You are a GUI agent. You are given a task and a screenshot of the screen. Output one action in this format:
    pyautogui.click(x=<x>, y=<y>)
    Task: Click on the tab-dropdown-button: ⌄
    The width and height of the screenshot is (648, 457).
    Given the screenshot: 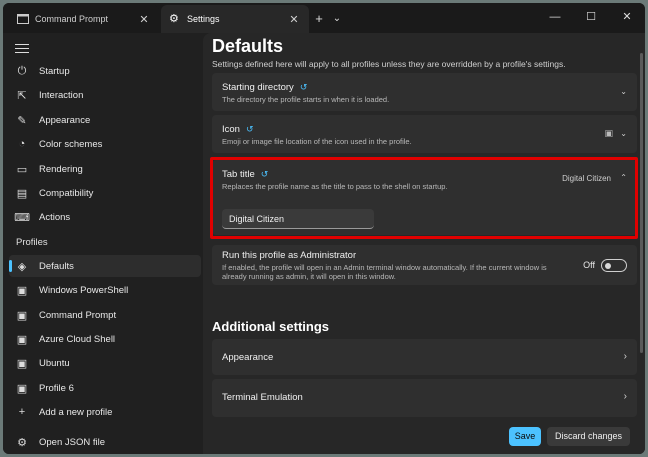 What is the action you would take?
    pyautogui.click(x=337, y=19)
    